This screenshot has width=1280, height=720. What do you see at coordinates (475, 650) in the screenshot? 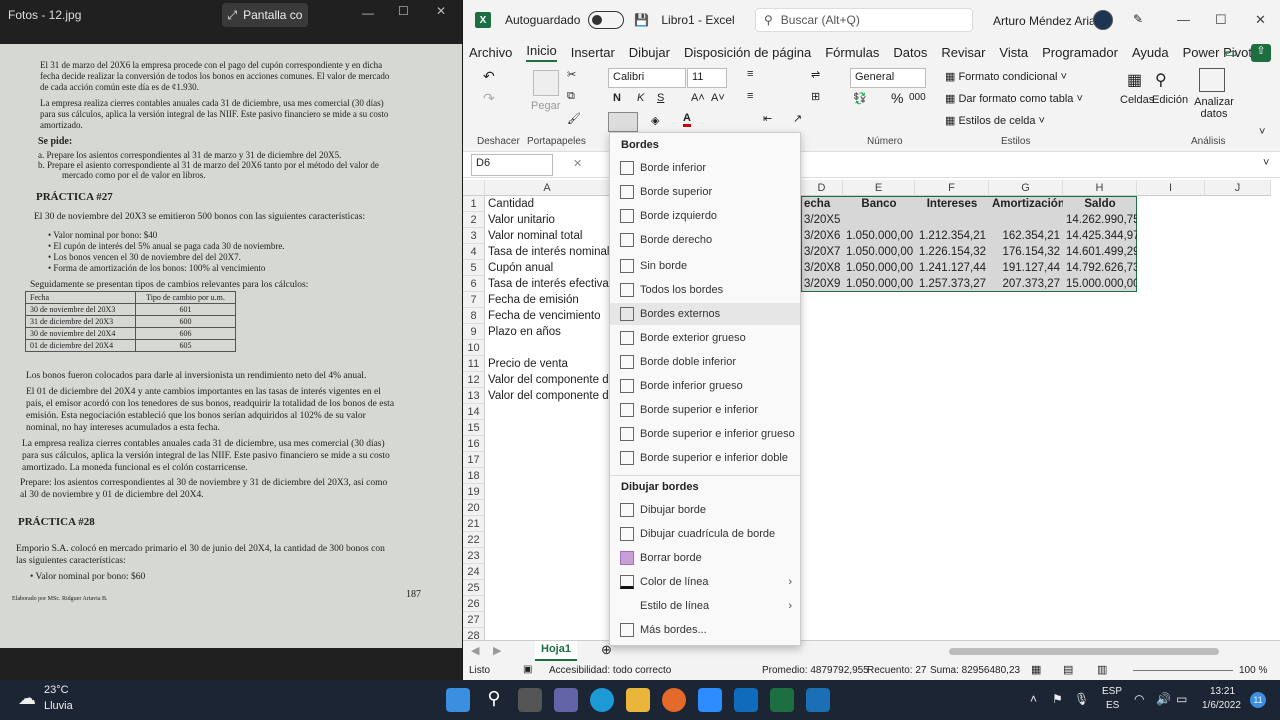
I see `prev-sheet-icon: ◀` at bounding box center [475, 650].